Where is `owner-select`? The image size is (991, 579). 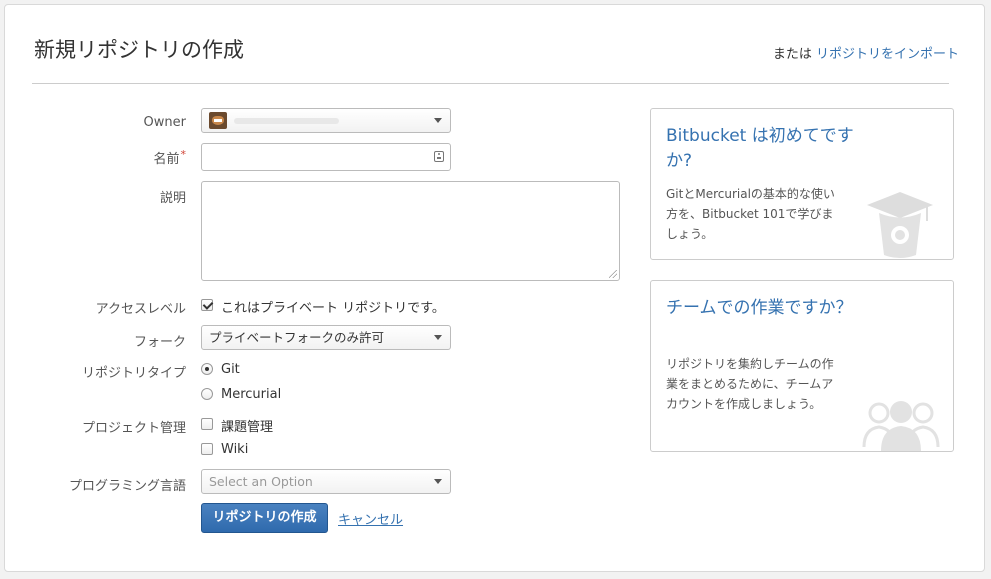 owner-select is located at coordinates (326, 120).